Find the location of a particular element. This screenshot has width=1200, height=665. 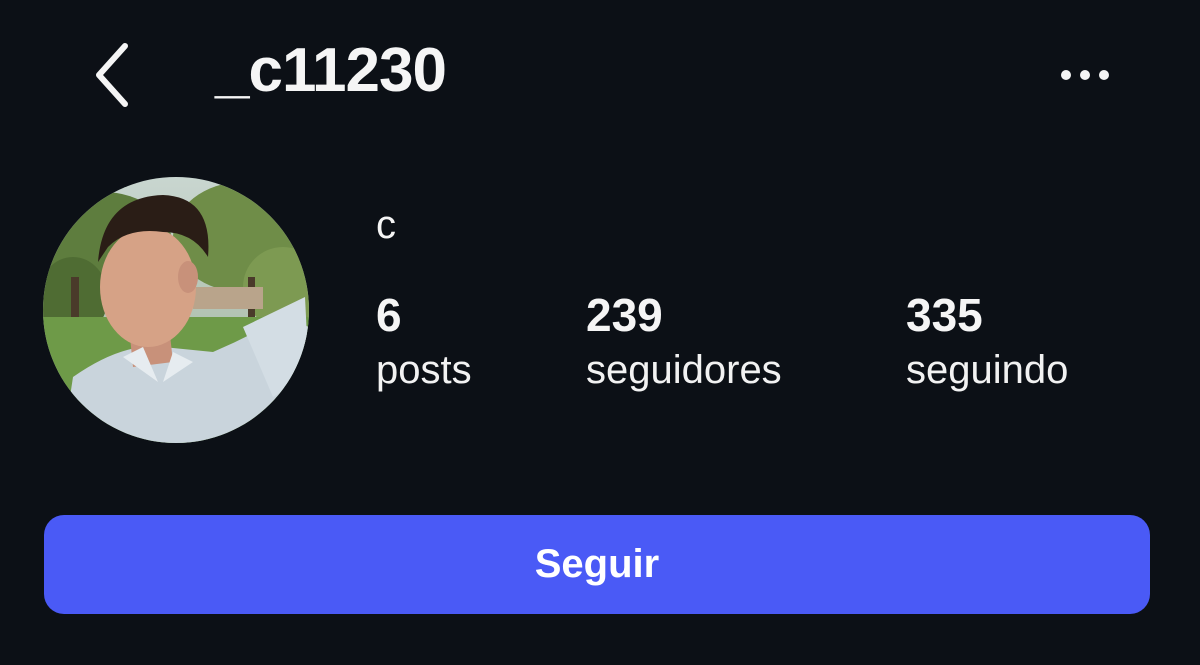

followers-label: seguidores is located at coordinates (684, 370).